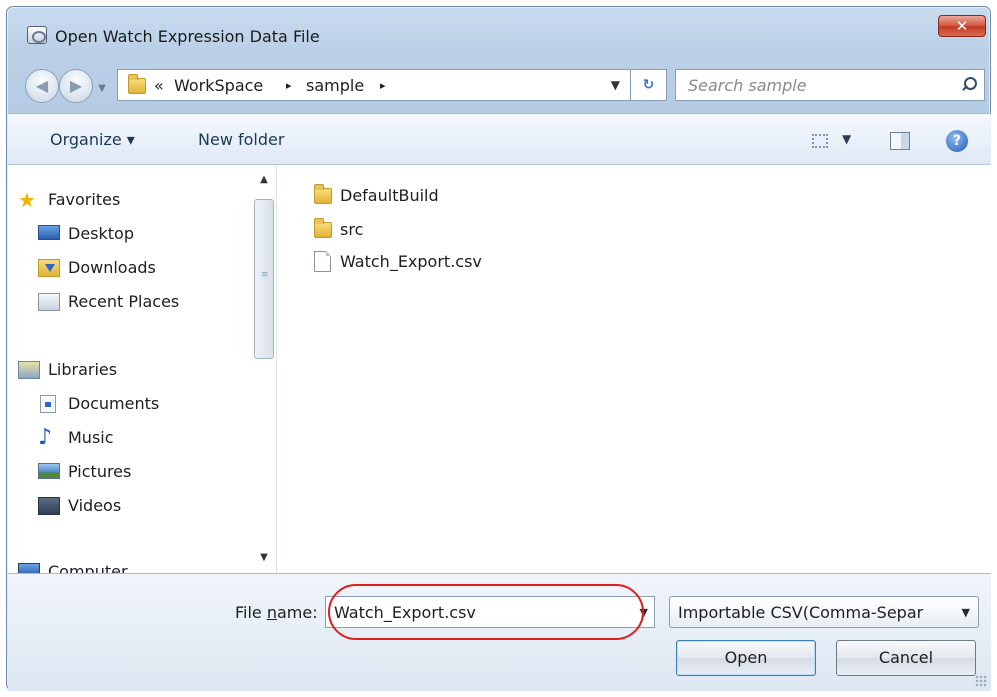  I want to click on organize-button: Organize ▾, so click(92, 139).